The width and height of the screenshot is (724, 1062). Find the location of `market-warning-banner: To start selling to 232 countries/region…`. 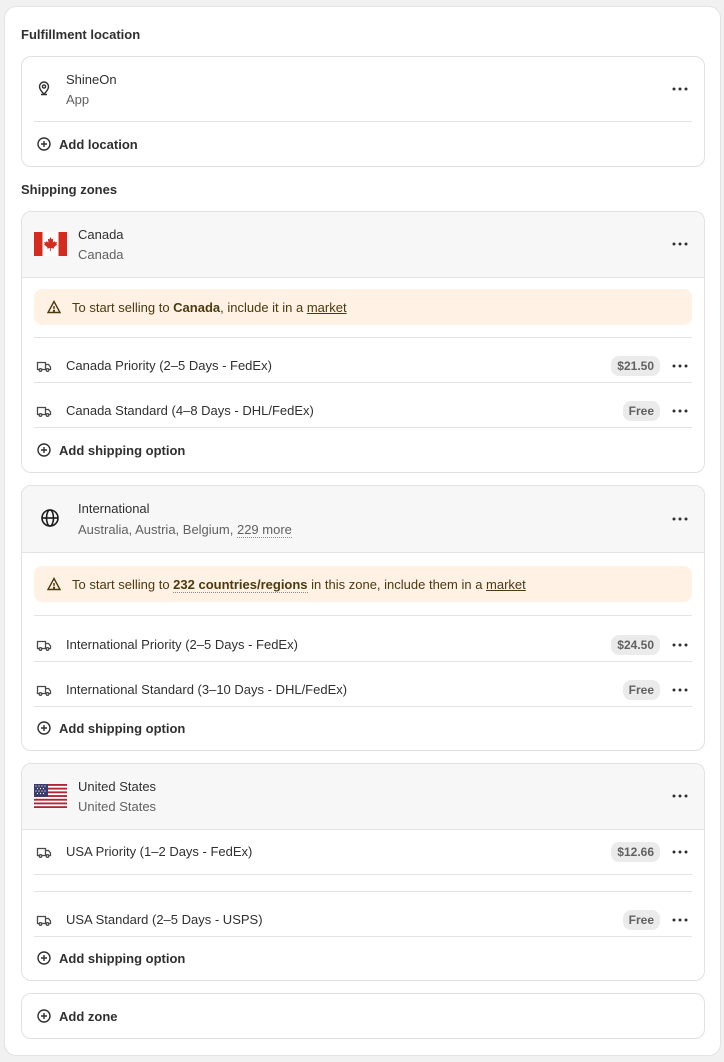

market-warning-banner: To start selling to 232 countries/region… is located at coordinates (363, 584).